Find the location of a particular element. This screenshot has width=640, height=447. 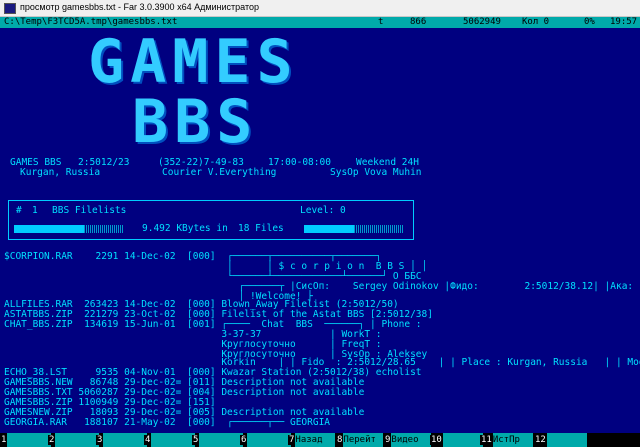

percent-indicator: 0% is located at coordinates (589, 22).